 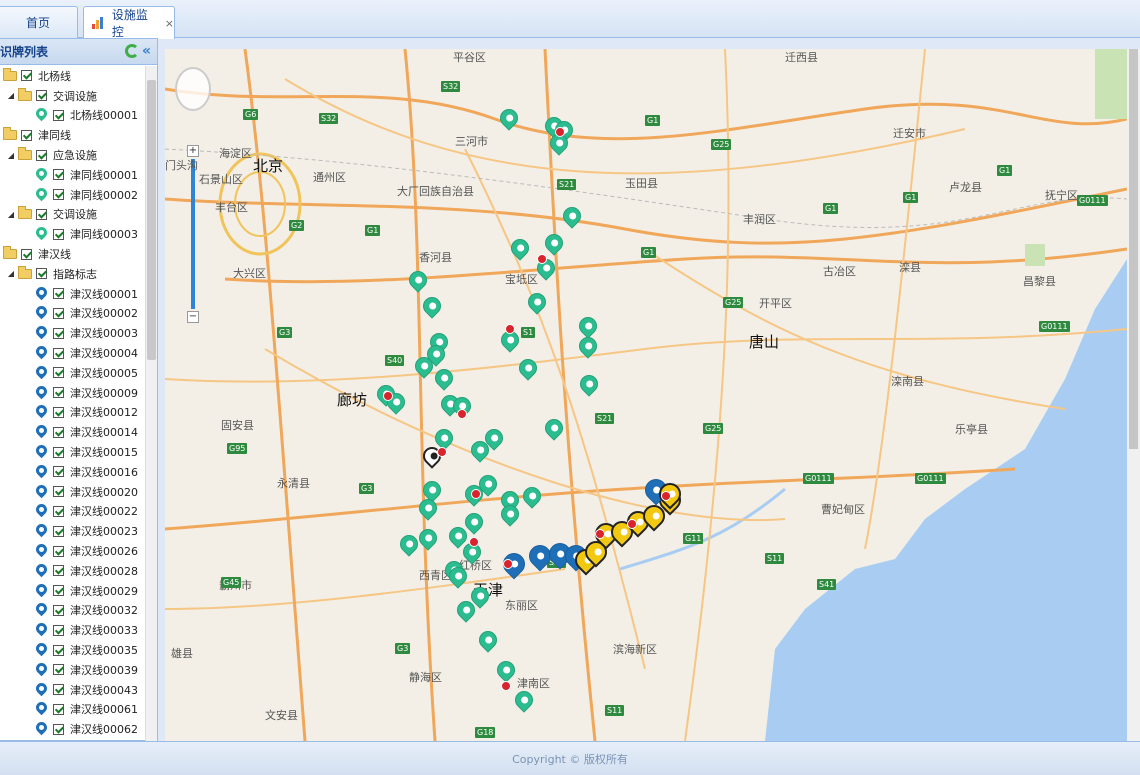 I want to click on tree-leaf: 津汉线00029, so click(x=72, y=591).